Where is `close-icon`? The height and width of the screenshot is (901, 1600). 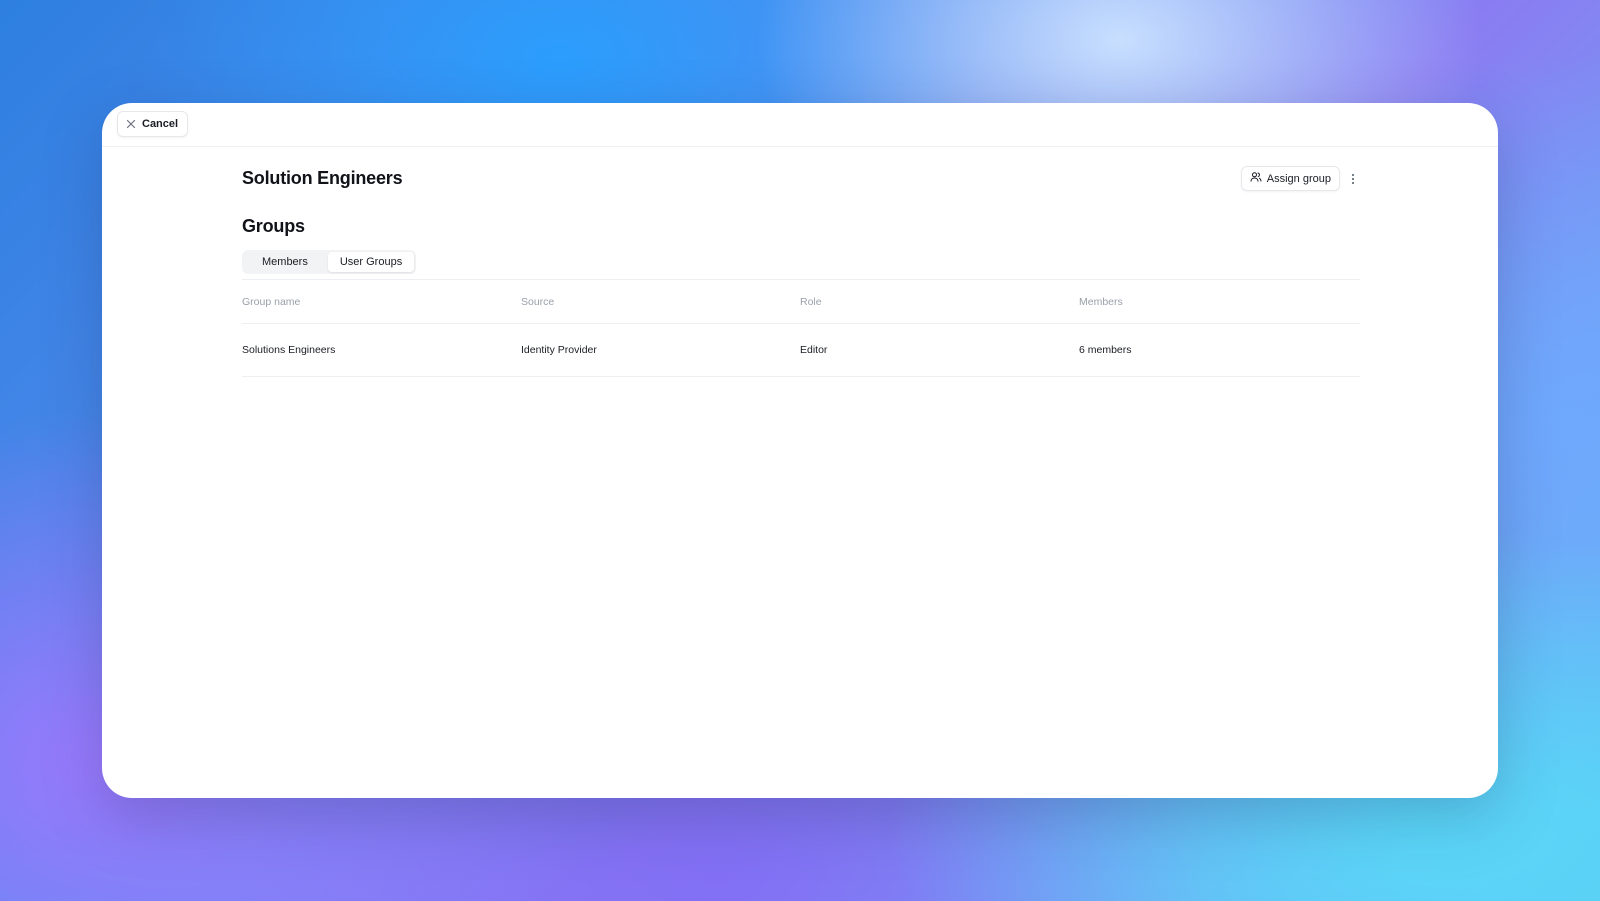
close-icon is located at coordinates (131, 124).